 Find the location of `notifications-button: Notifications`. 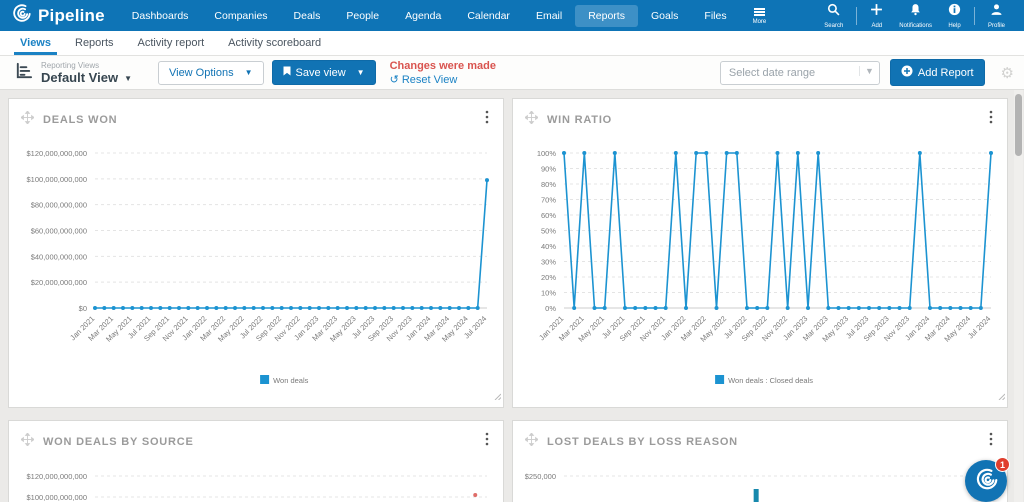

notifications-button: Notifications is located at coordinates (915, 16).